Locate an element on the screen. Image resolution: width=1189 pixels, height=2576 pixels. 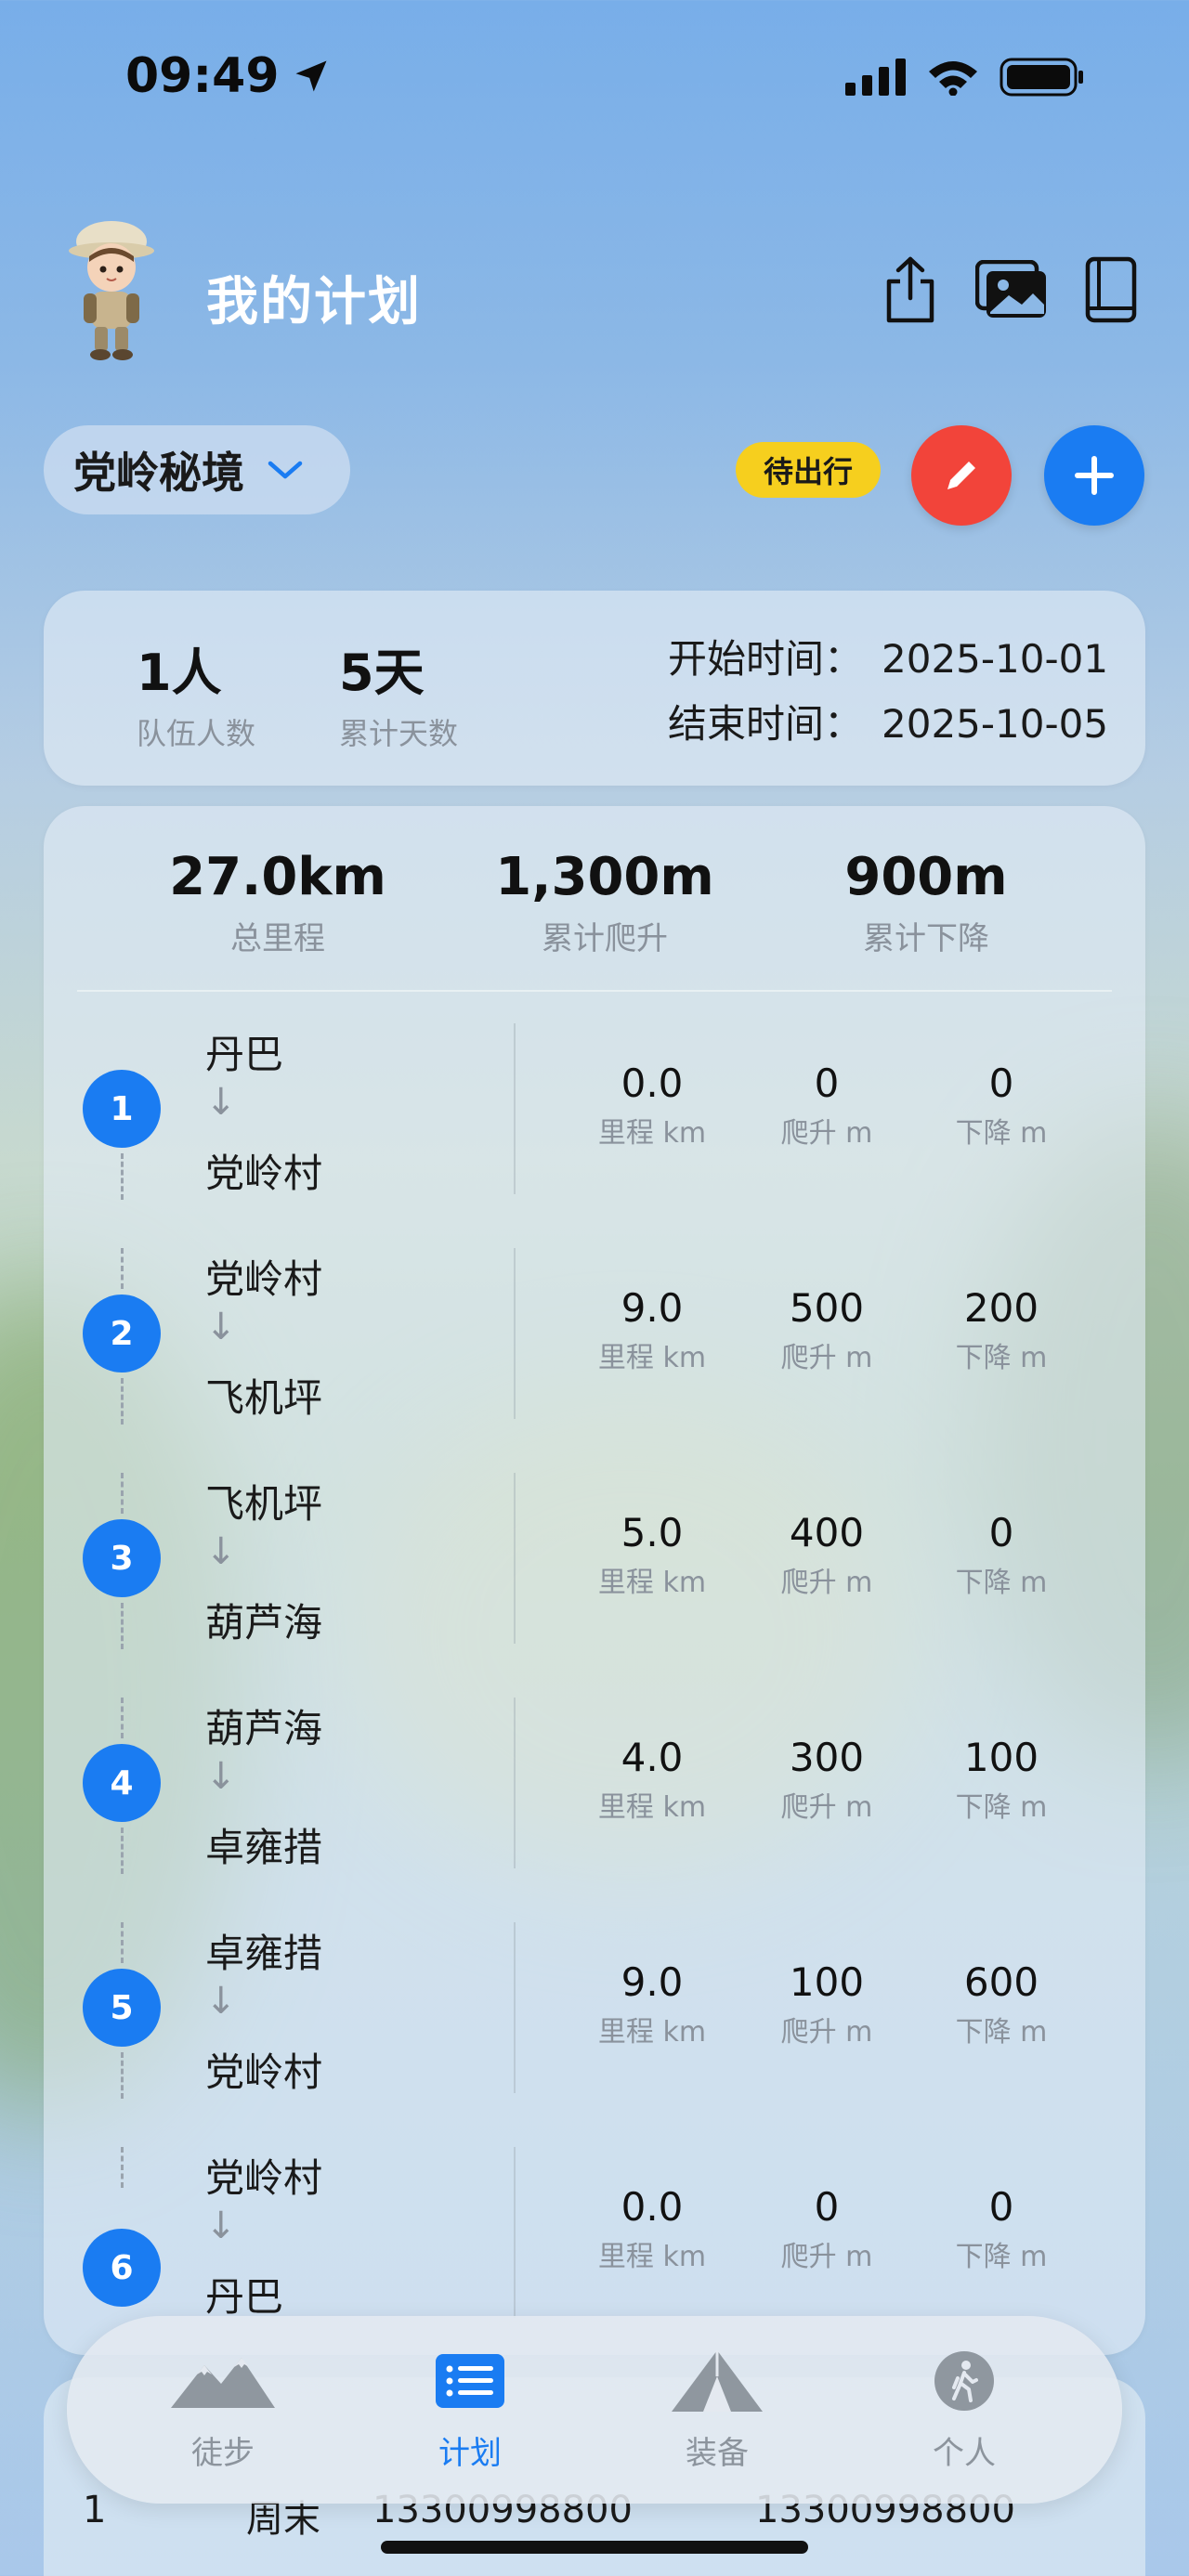
total-distance-label: 总里程 is located at coordinates (277, 938).